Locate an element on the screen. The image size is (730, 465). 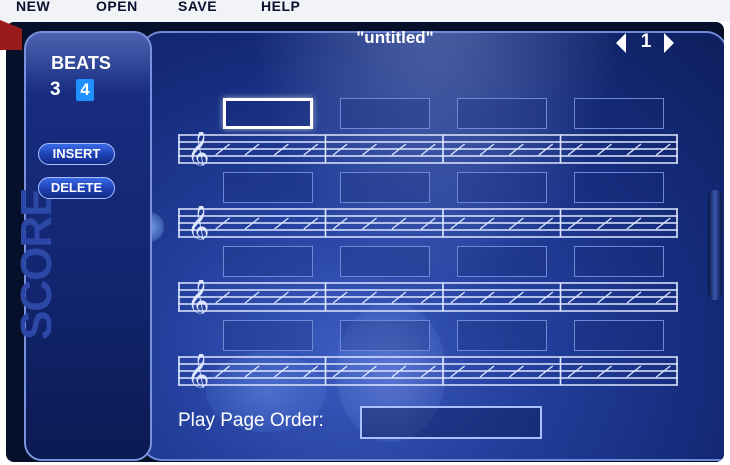
menu-open: OPEN is located at coordinates (117, 7).